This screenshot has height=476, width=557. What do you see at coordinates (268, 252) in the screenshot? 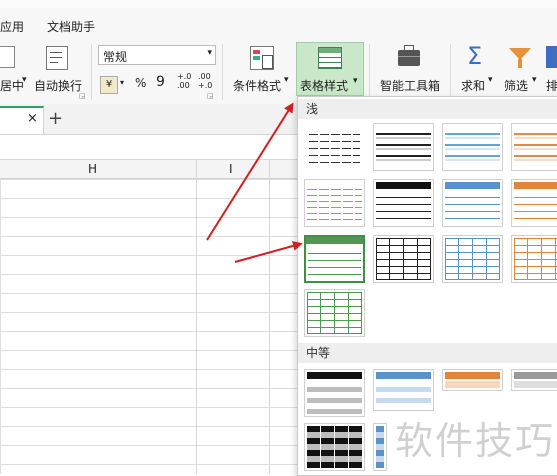
I see `arrow-to-green-style` at bounding box center [268, 252].